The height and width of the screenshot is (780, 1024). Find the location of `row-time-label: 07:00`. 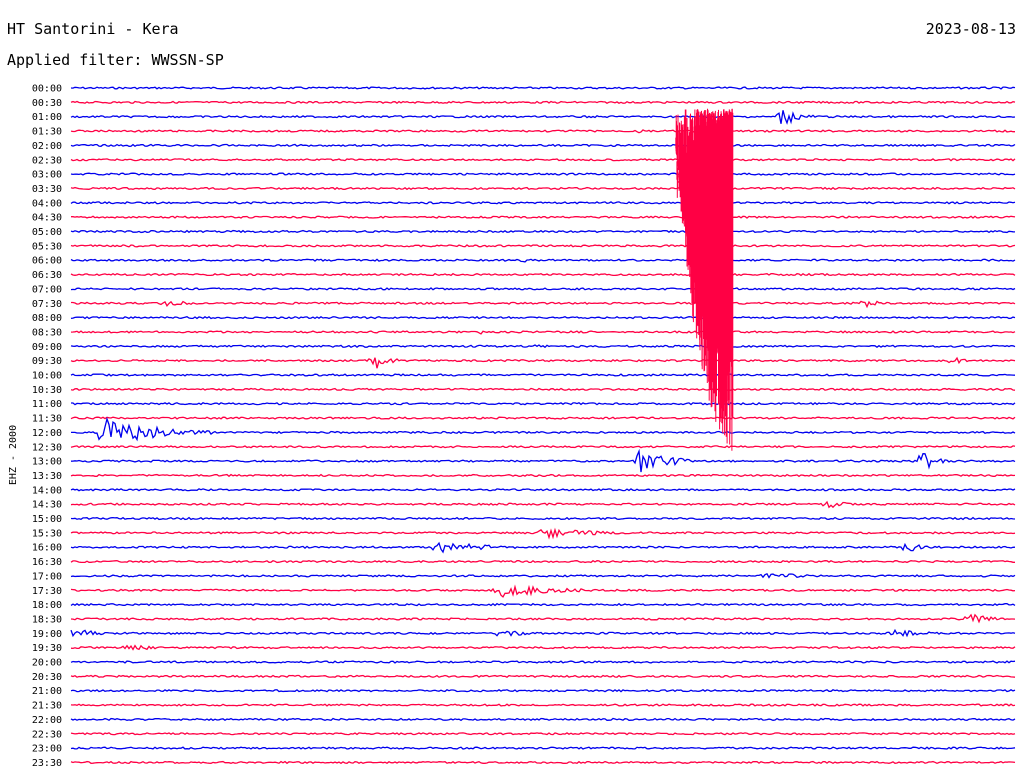

row-time-label: 07:00 is located at coordinates (47, 289).